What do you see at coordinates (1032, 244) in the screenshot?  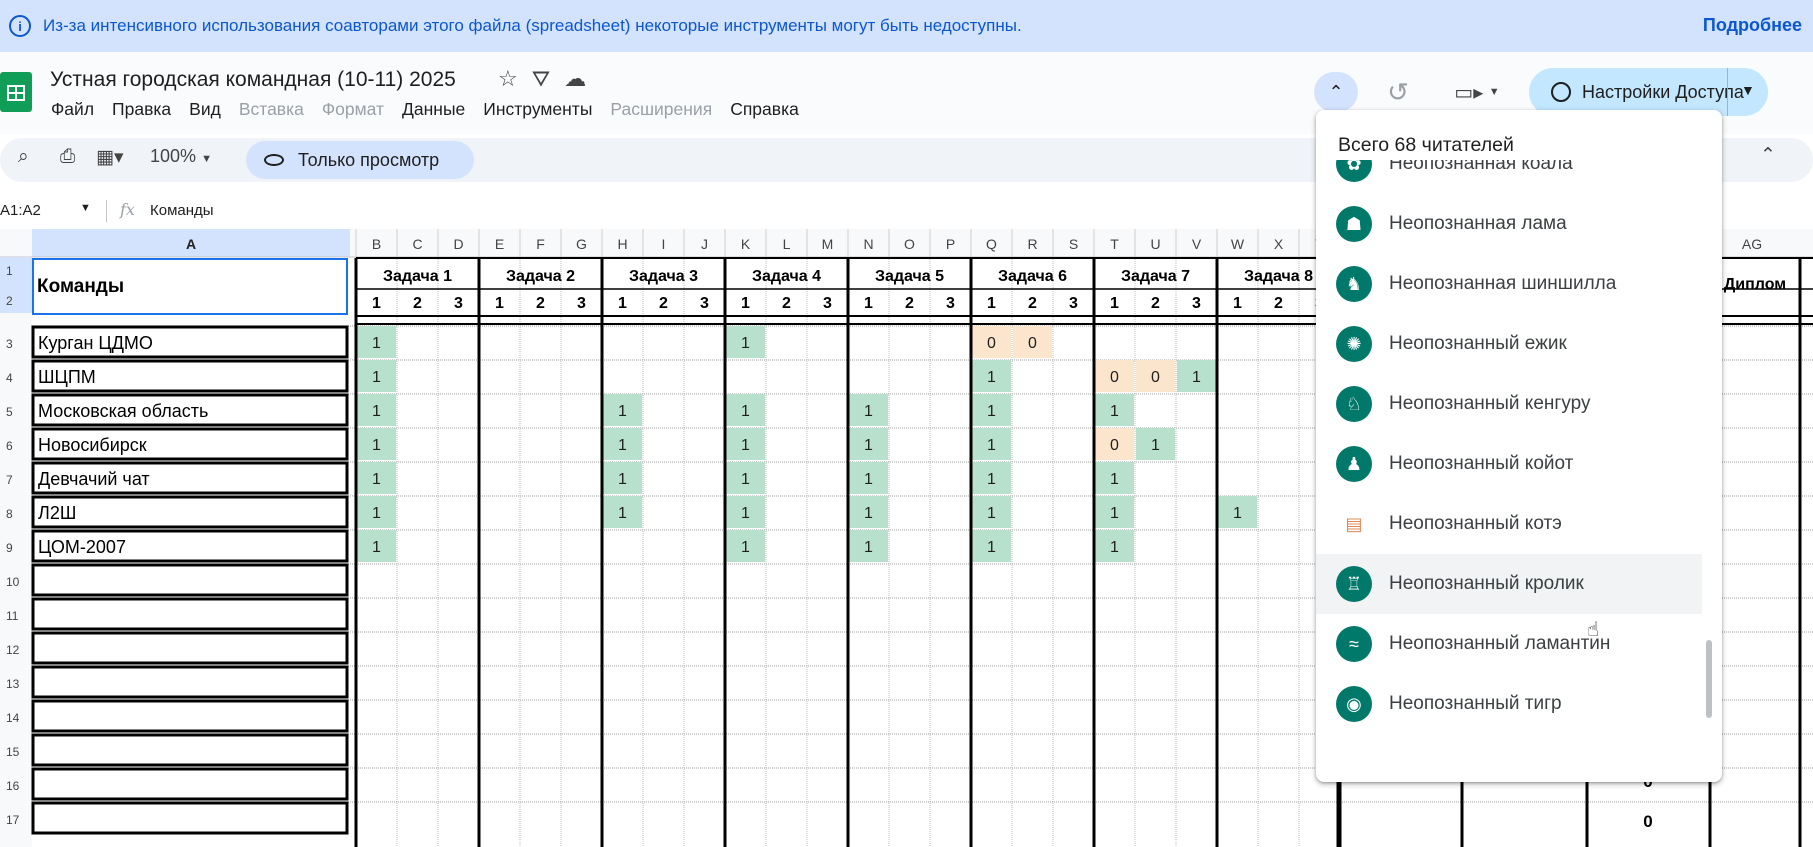 I see `column-header-letter: R` at bounding box center [1032, 244].